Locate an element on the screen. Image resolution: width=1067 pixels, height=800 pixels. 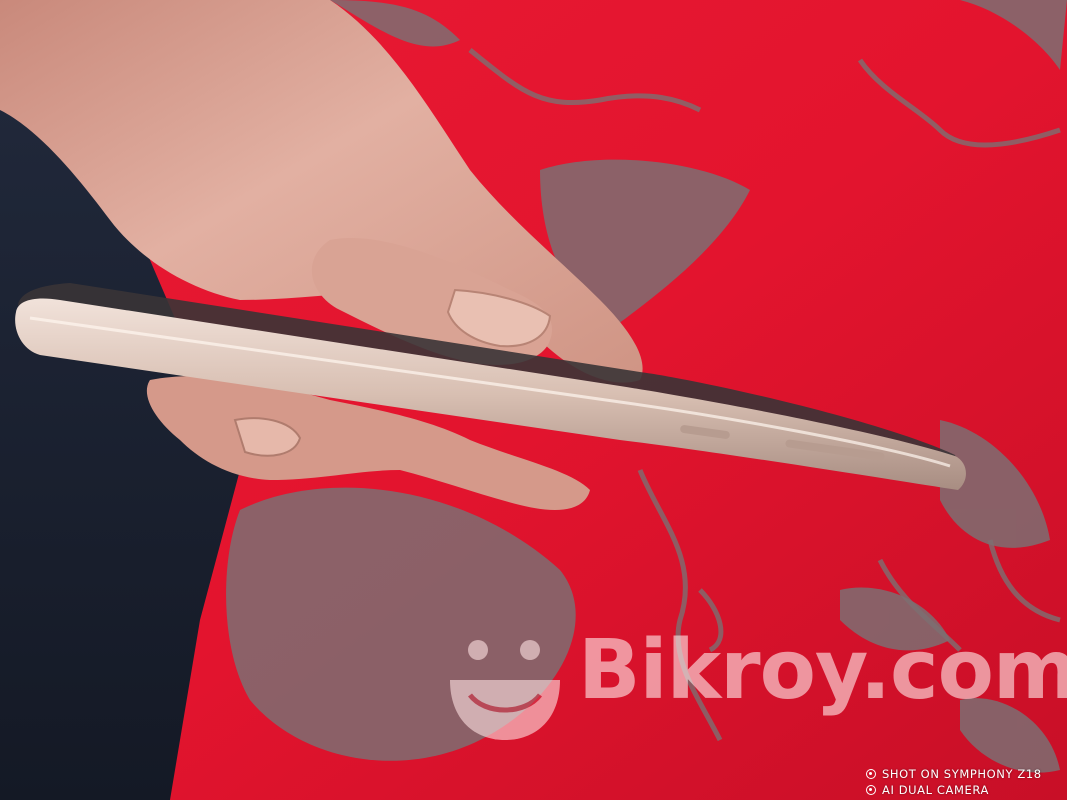
camera-stamp-model: SHOT ON SYMPHONY Z18 is located at coordinates (962, 774).